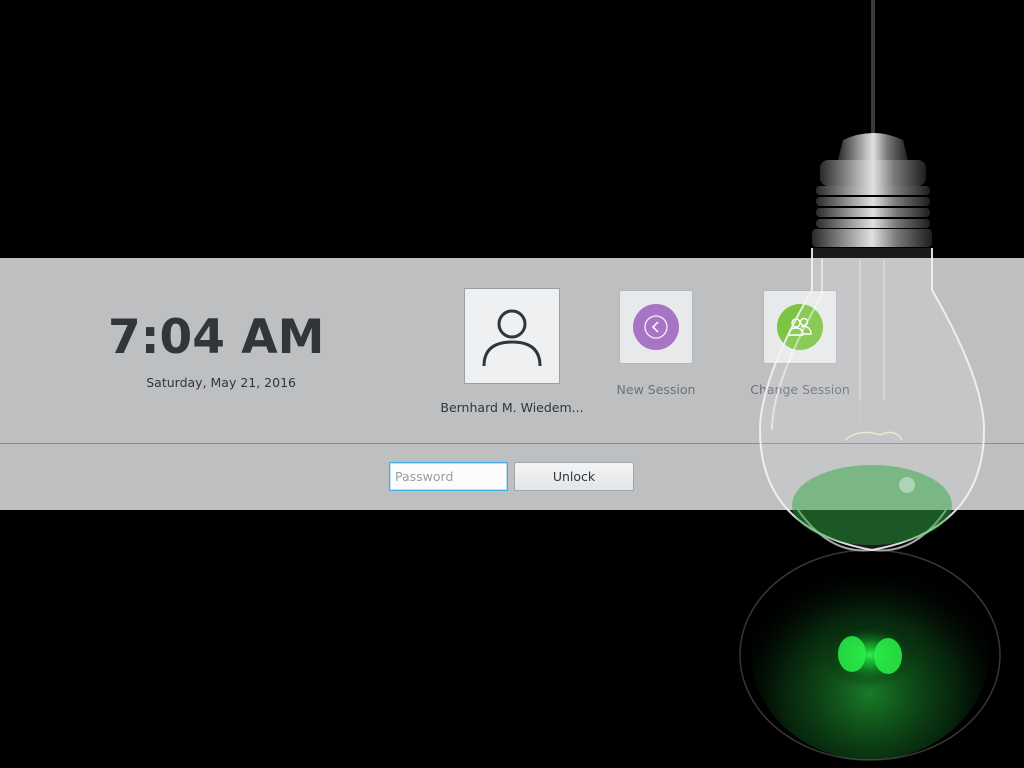  I want to click on unlock-button: Unlock, so click(574, 476).